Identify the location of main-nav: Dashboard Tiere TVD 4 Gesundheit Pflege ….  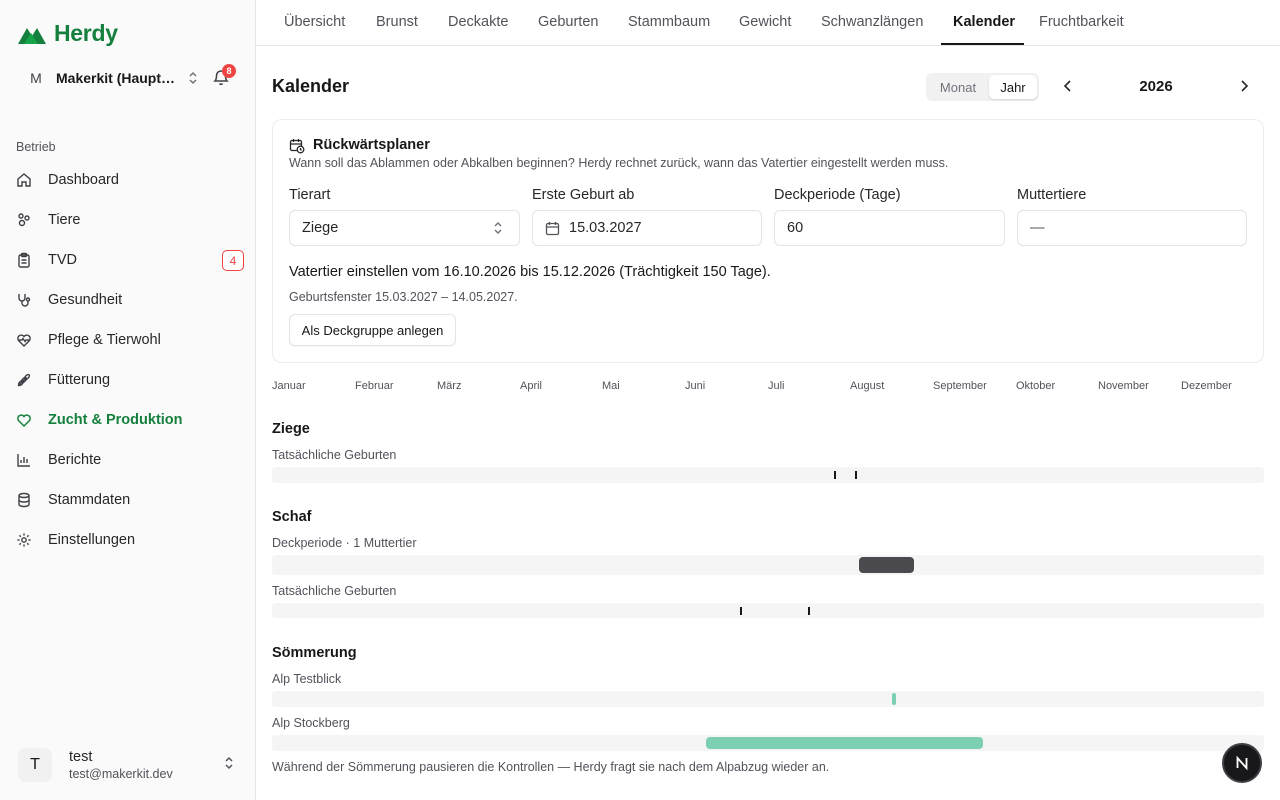
(128, 360).